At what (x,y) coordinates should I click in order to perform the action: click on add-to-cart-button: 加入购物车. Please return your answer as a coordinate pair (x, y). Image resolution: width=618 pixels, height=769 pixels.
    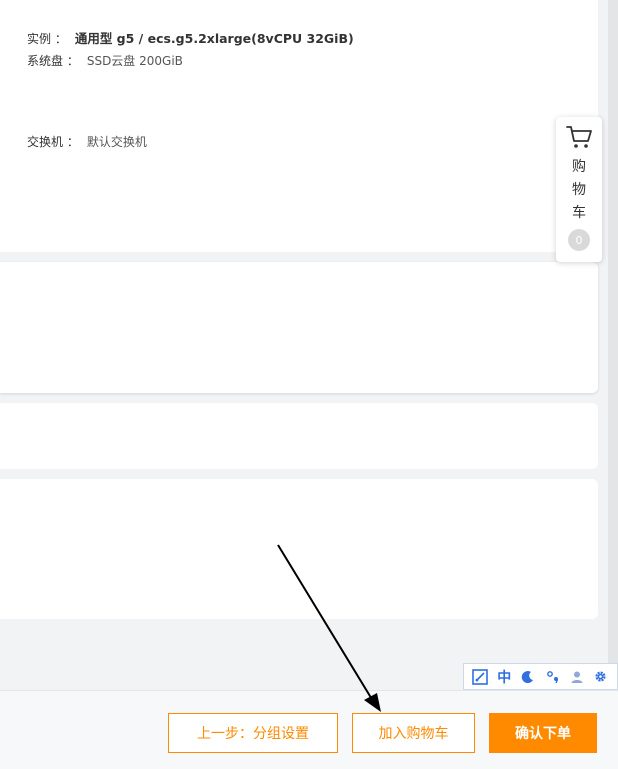
    Looking at the image, I should click on (413, 733).